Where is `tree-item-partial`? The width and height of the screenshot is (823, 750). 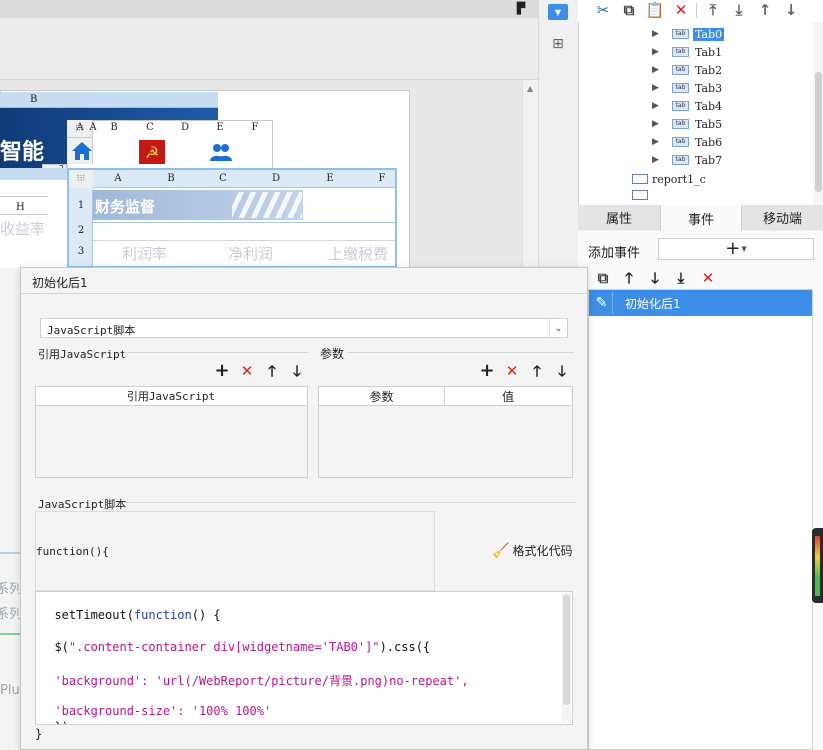 tree-item-partial is located at coordinates (640, 195).